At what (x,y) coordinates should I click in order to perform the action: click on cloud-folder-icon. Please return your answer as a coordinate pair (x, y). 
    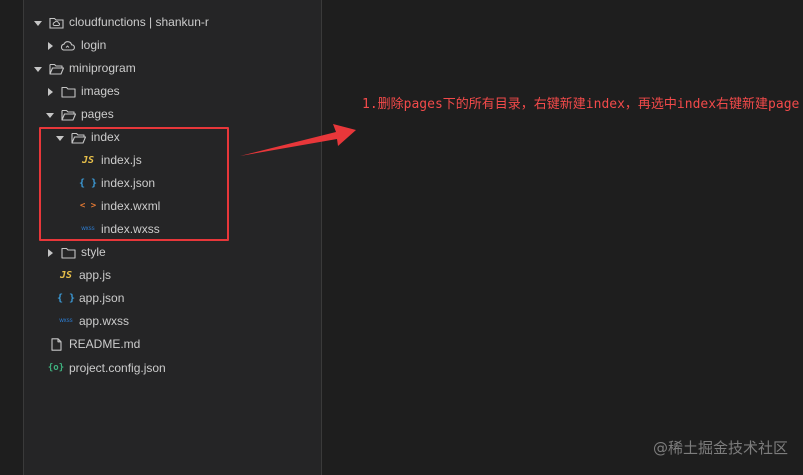
    Looking at the image, I should click on (56, 22).